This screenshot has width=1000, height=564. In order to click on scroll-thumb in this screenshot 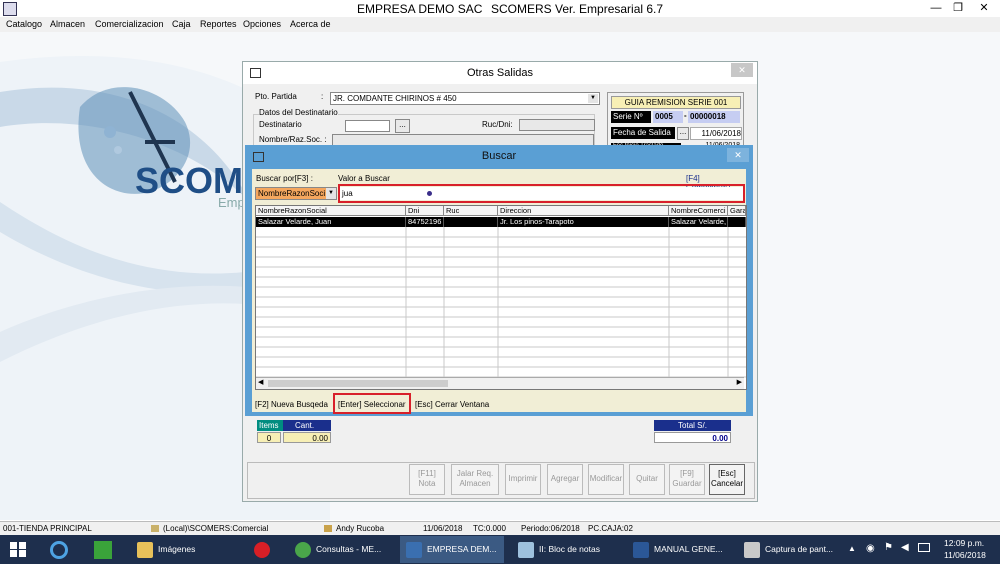, I will do `click(358, 383)`.